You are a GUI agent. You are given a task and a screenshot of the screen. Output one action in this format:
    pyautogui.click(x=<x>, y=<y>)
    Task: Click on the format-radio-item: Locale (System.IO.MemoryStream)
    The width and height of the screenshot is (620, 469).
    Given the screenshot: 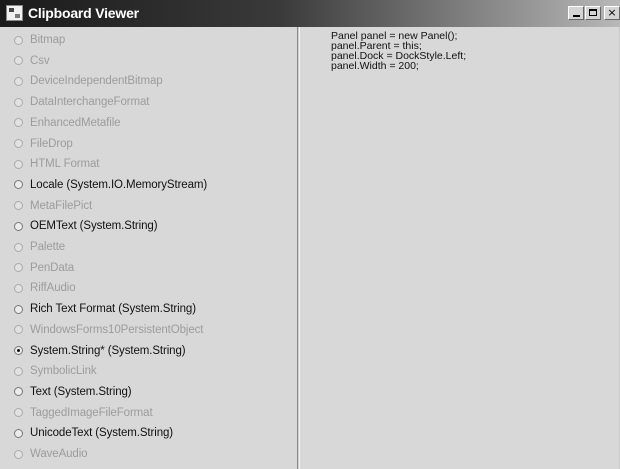 What is the action you would take?
    pyautogui.click(x=110, y=185)
    